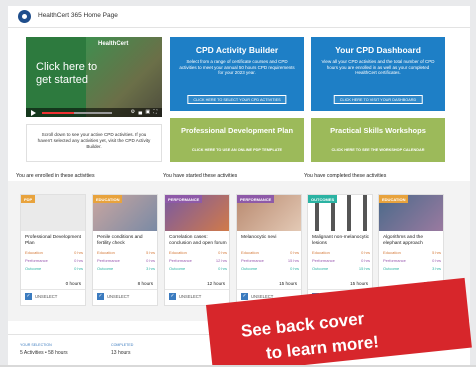 This screenshot has width=476, height=367. What do you see at coordinates (71, 74) in the screenshot?
I see `video-caption: Click here to get started` at bounding box center [71, 74].